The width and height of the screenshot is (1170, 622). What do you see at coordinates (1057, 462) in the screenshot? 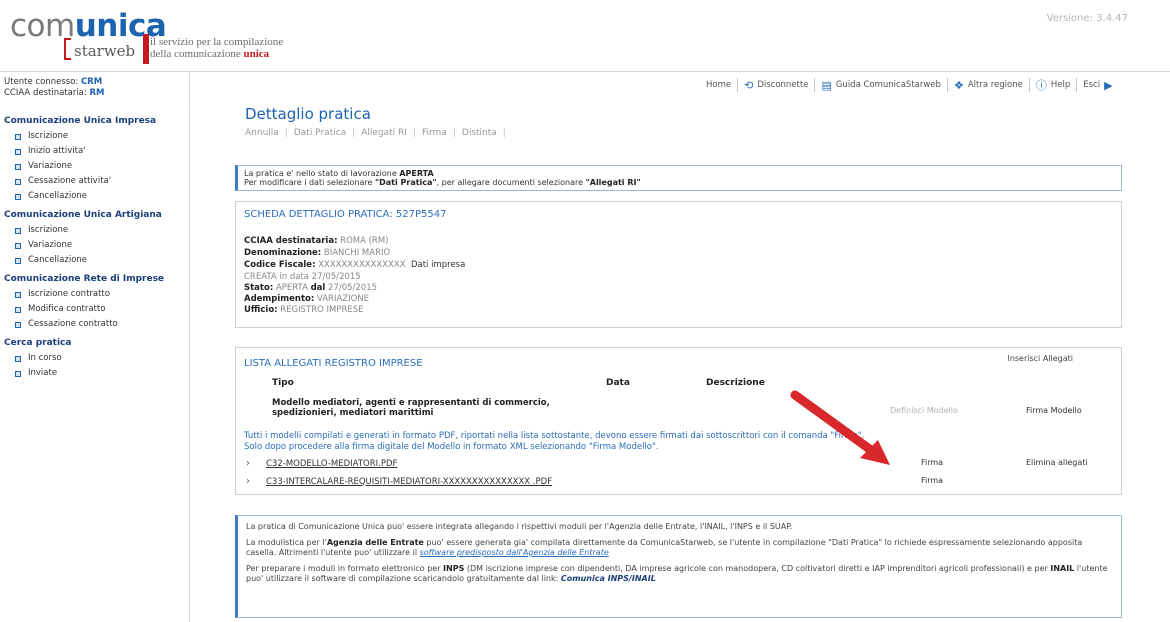
I see `delete-attachments-link: Elimina allegati` at bounding box center [1057, 462].